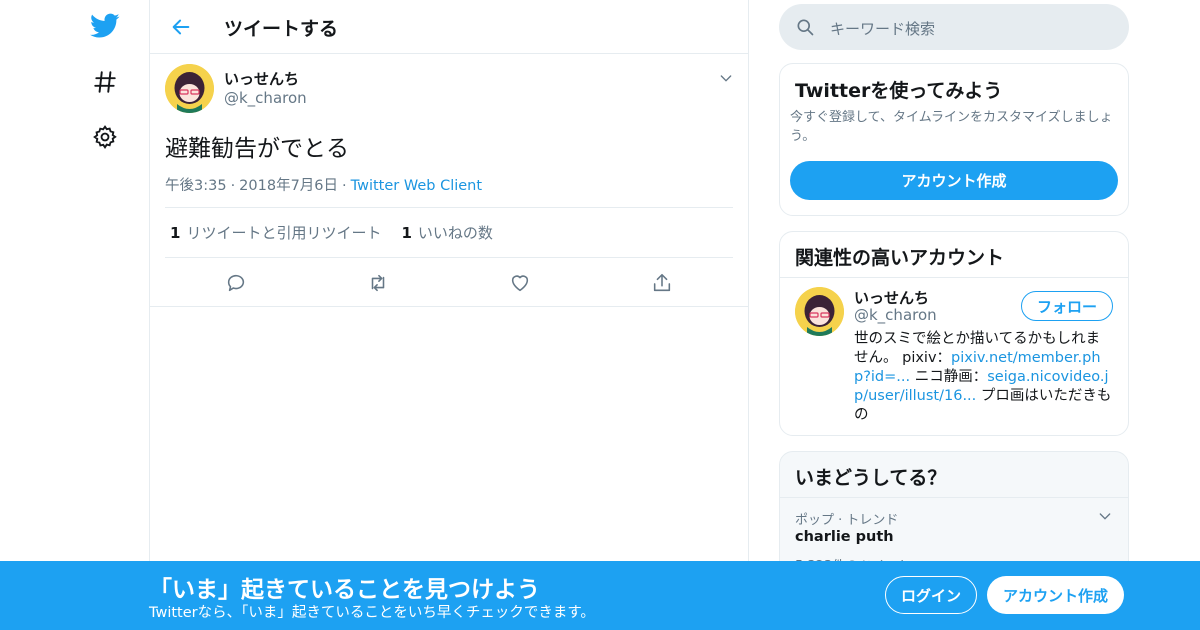  Describe the element at coordinates (748, 315) in the screenshot. I see `column-divider-right` at that location.